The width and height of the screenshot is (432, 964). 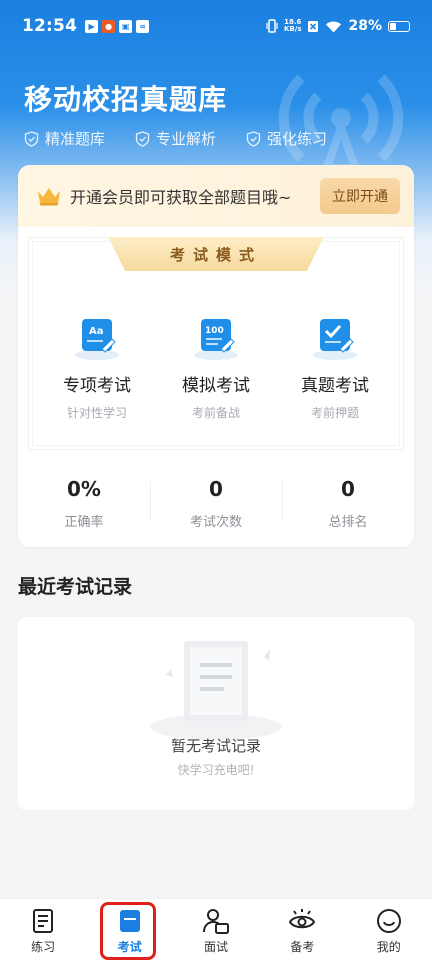 I want to click on nav-label: 备考, so click(x=302, y=947).